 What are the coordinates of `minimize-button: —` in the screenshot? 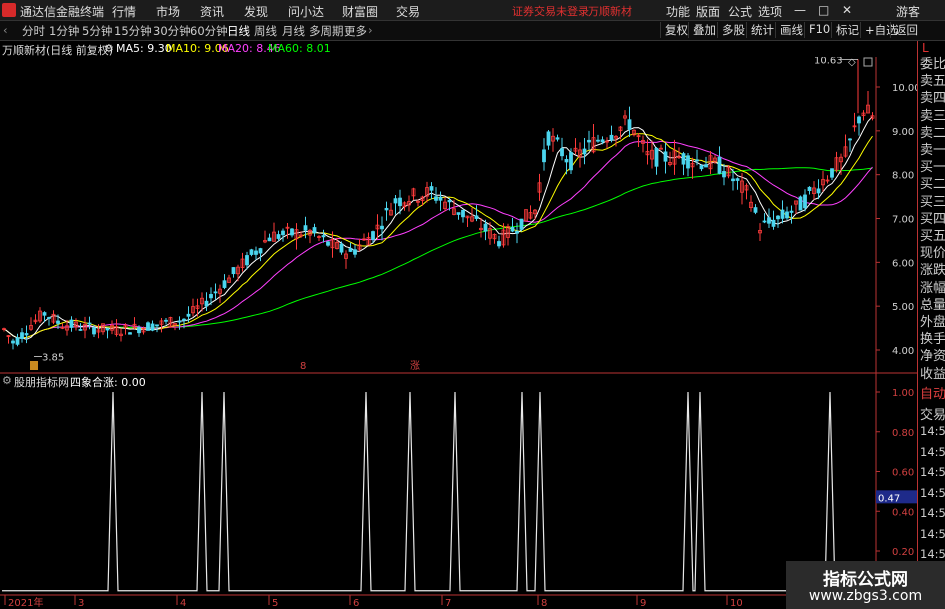 It's located at (800, 10).